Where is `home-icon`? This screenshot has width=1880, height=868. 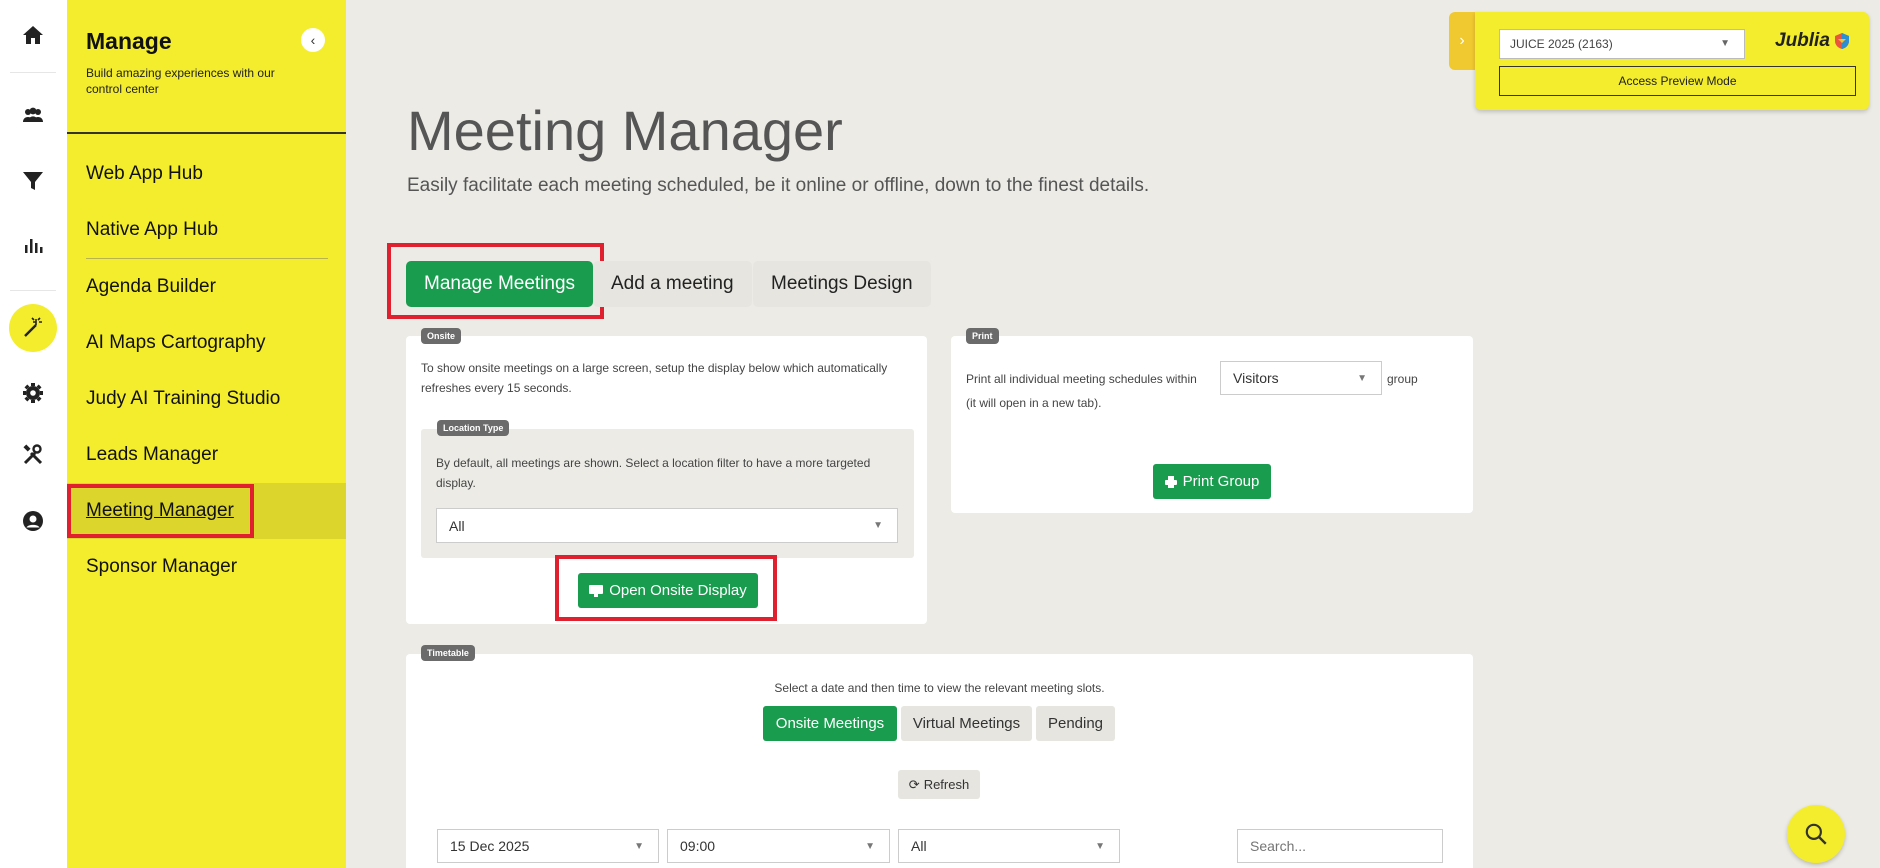
home-icon is located at coordinates (33, 35).